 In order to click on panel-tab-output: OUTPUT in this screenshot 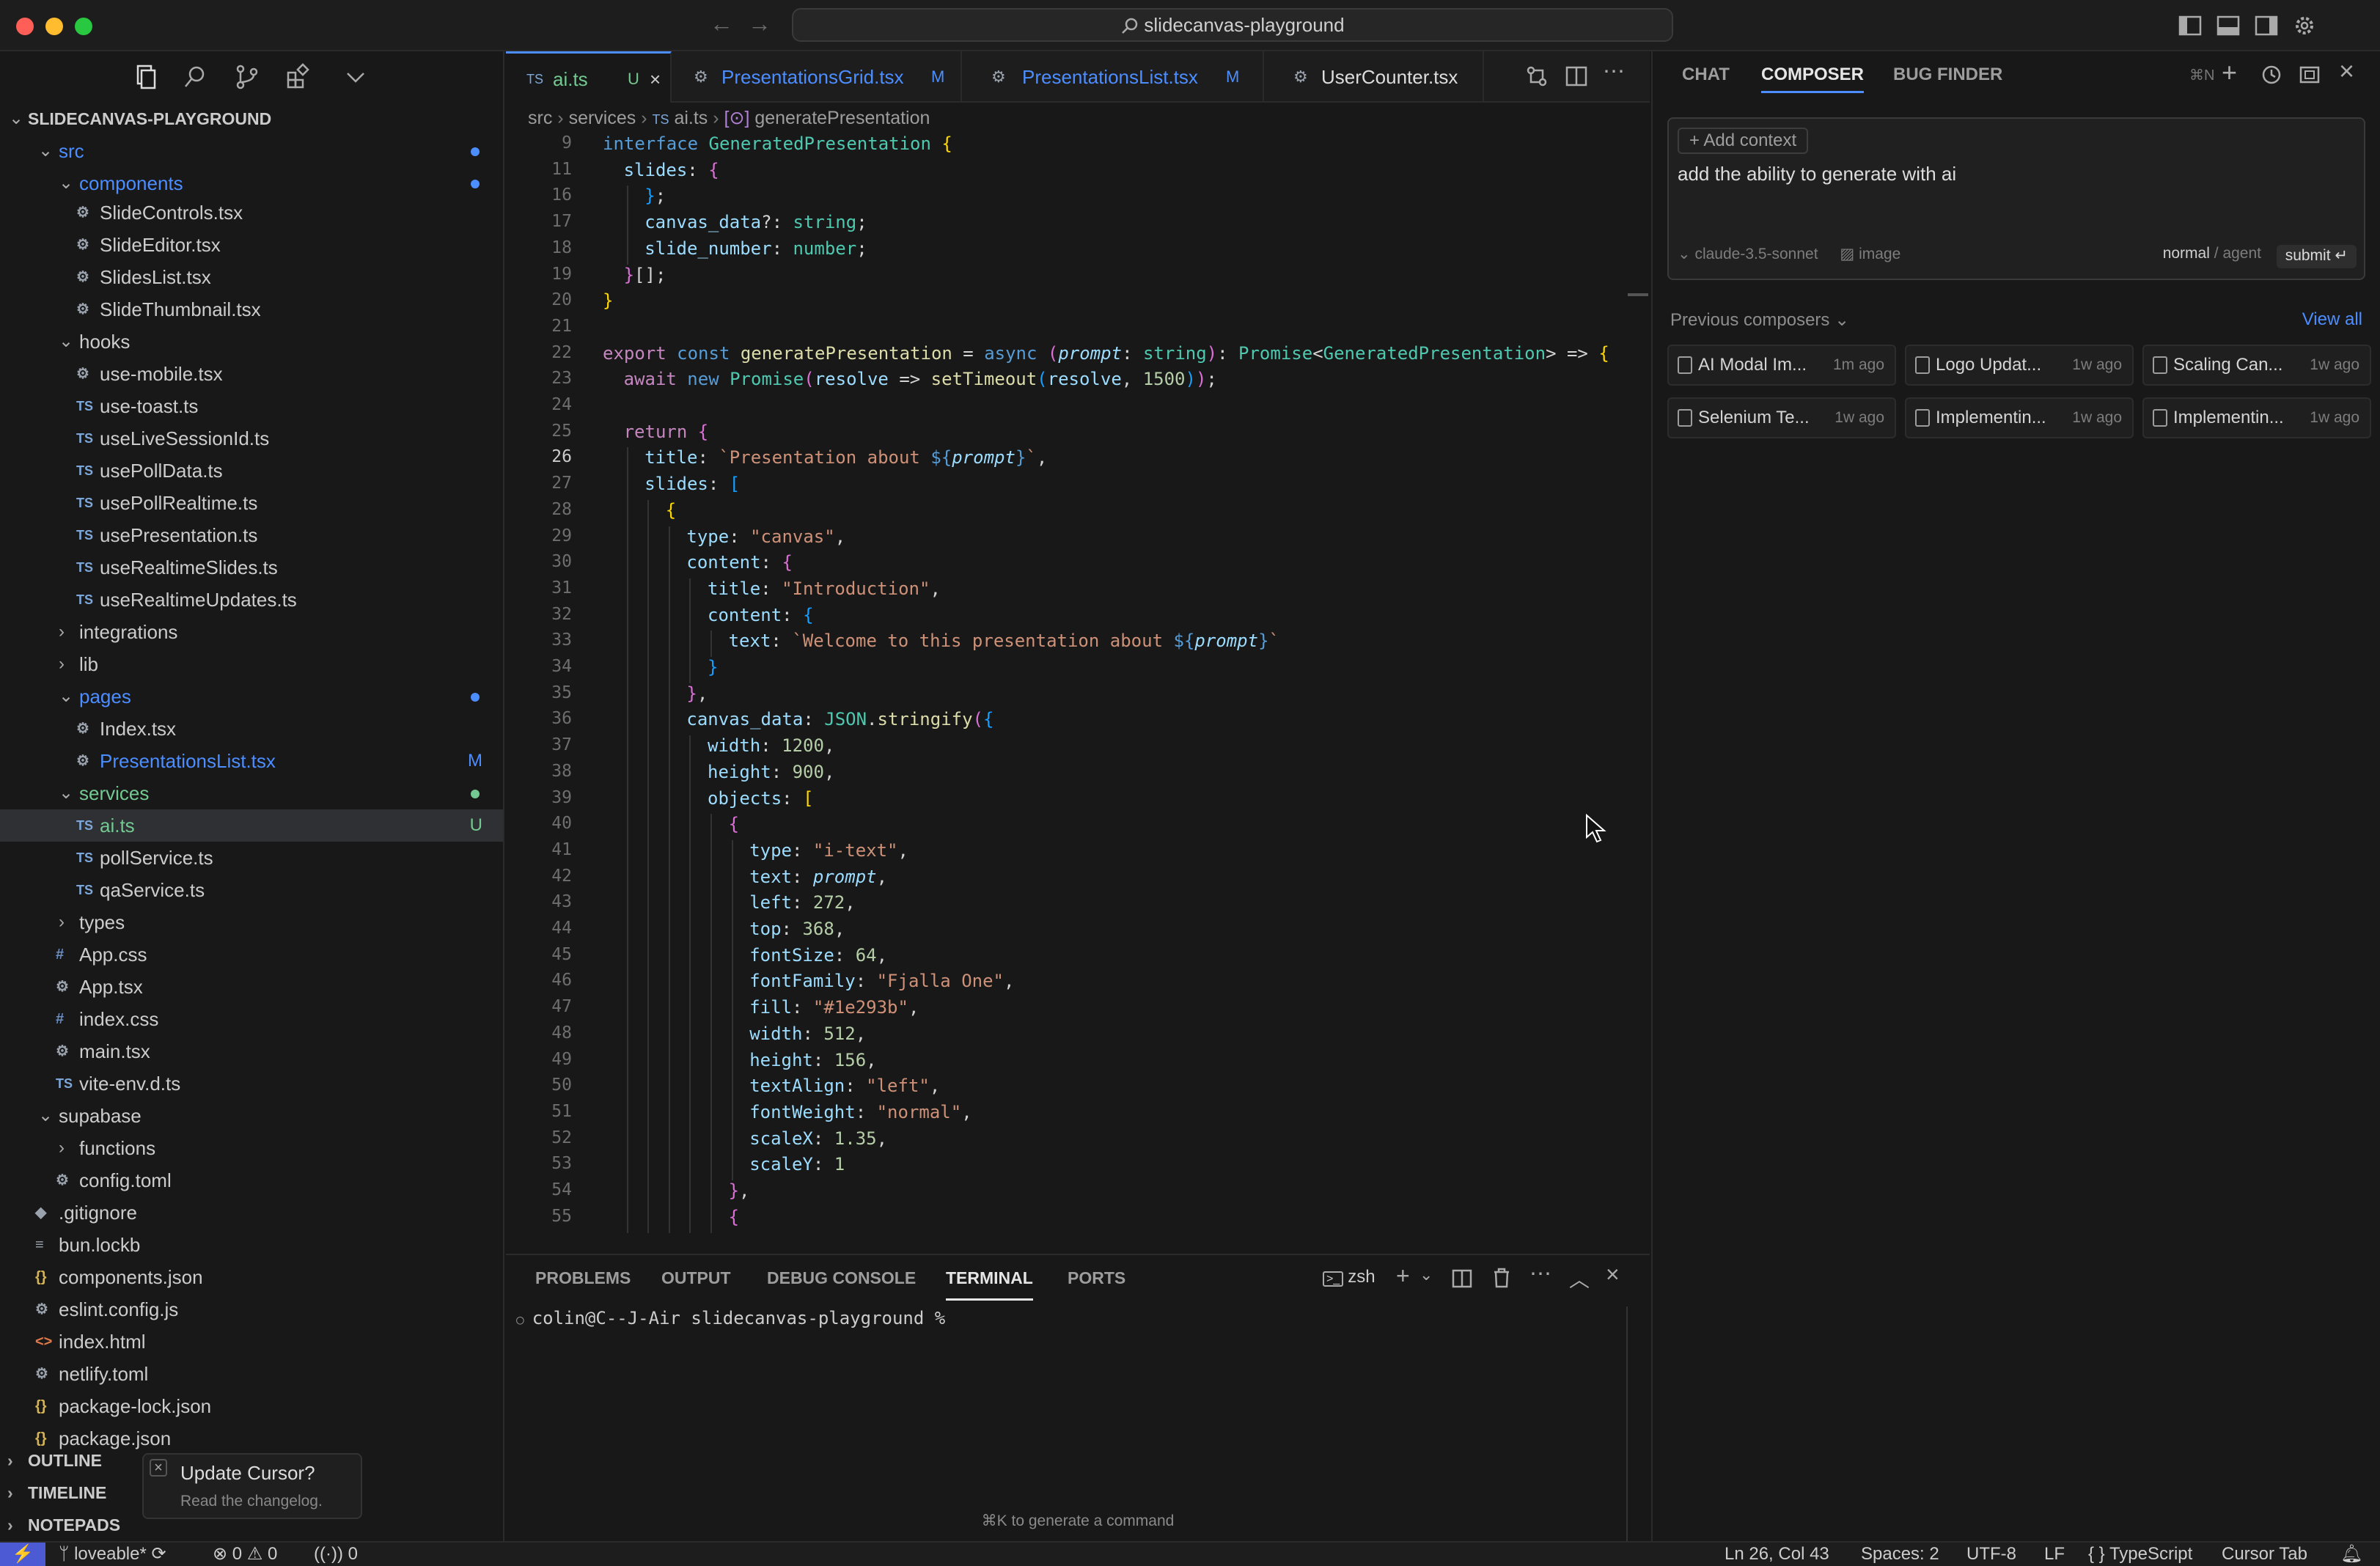, I will do `click(696, 1278)`.